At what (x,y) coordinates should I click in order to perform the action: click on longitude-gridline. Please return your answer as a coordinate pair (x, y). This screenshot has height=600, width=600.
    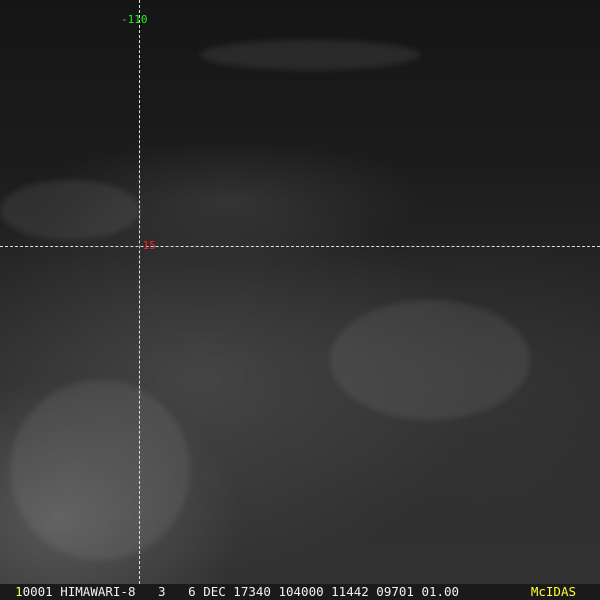
    Looking at the image, I should click on (139, 292).